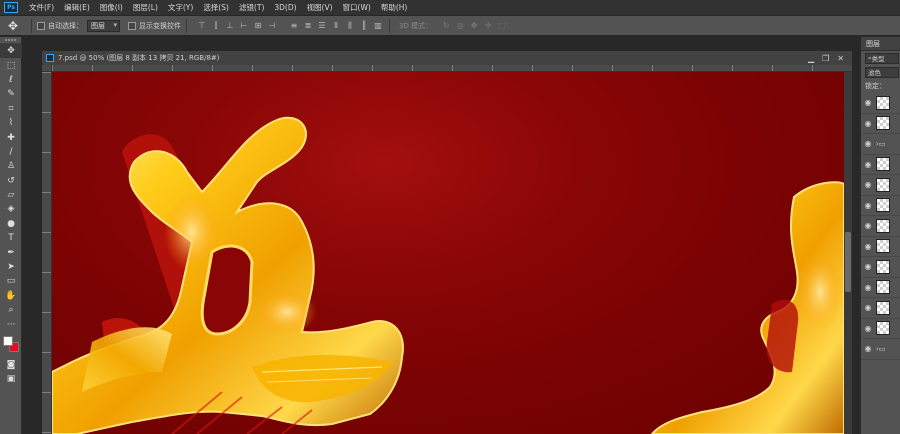 The height and width of the screenshot is (434, 900). Describe the element at coordinates (11, 51) in the screenshot. I see `move-icon: ✥` at that location.